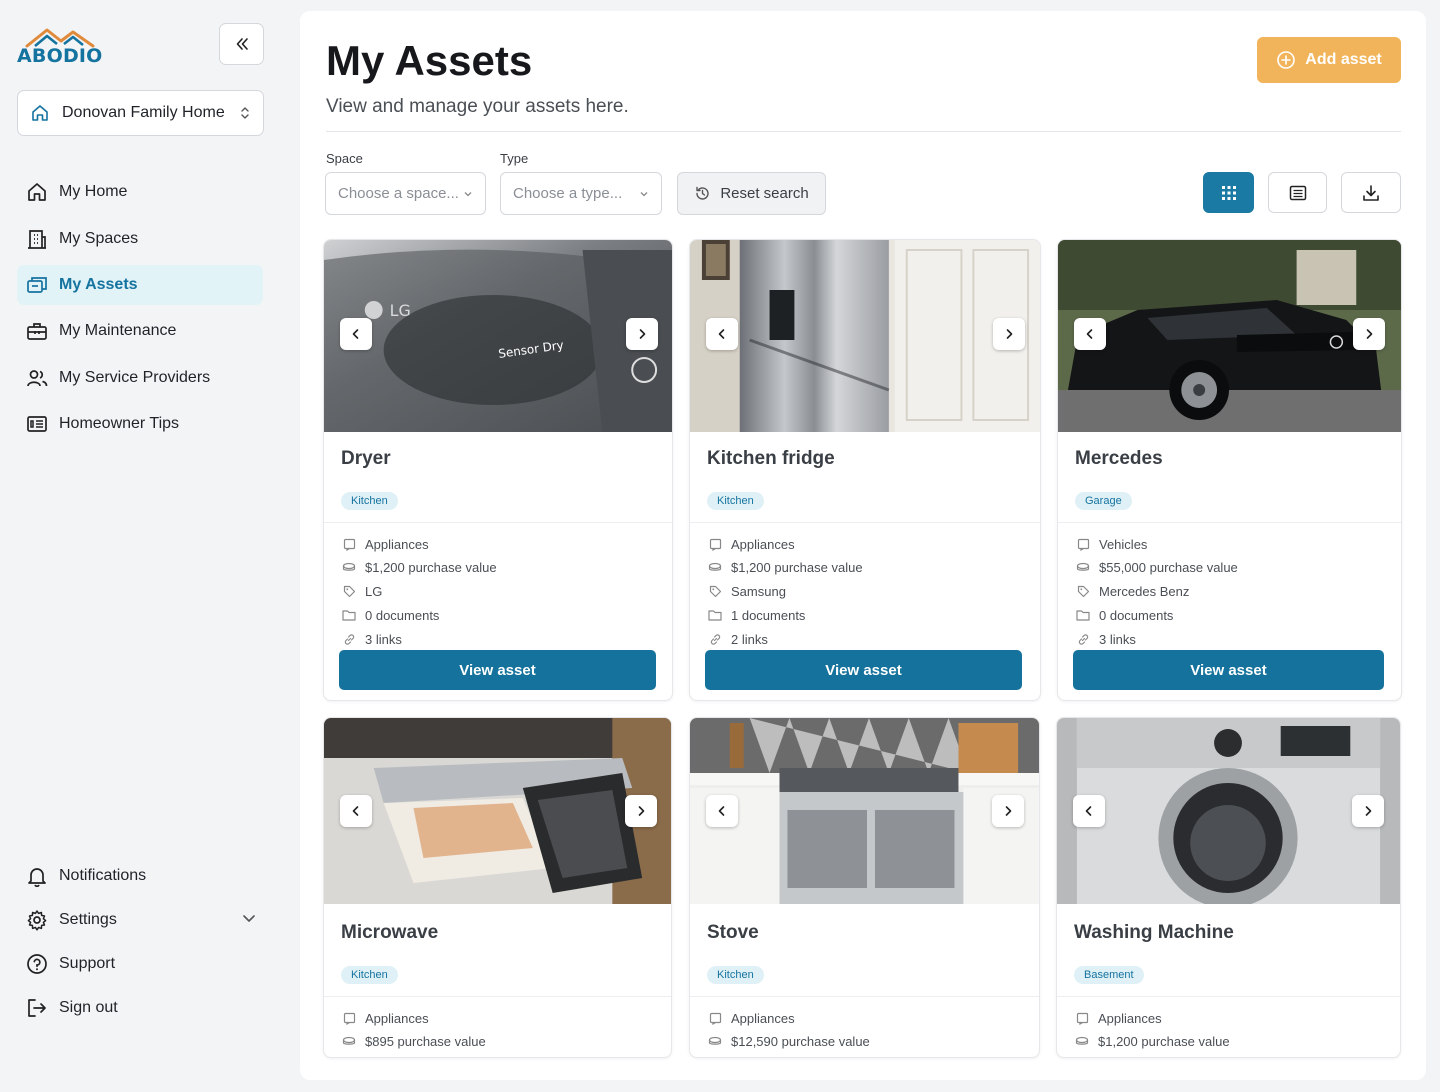 The image size is (1440, 1092). I want to click on bell-icon, so click(37, 876).